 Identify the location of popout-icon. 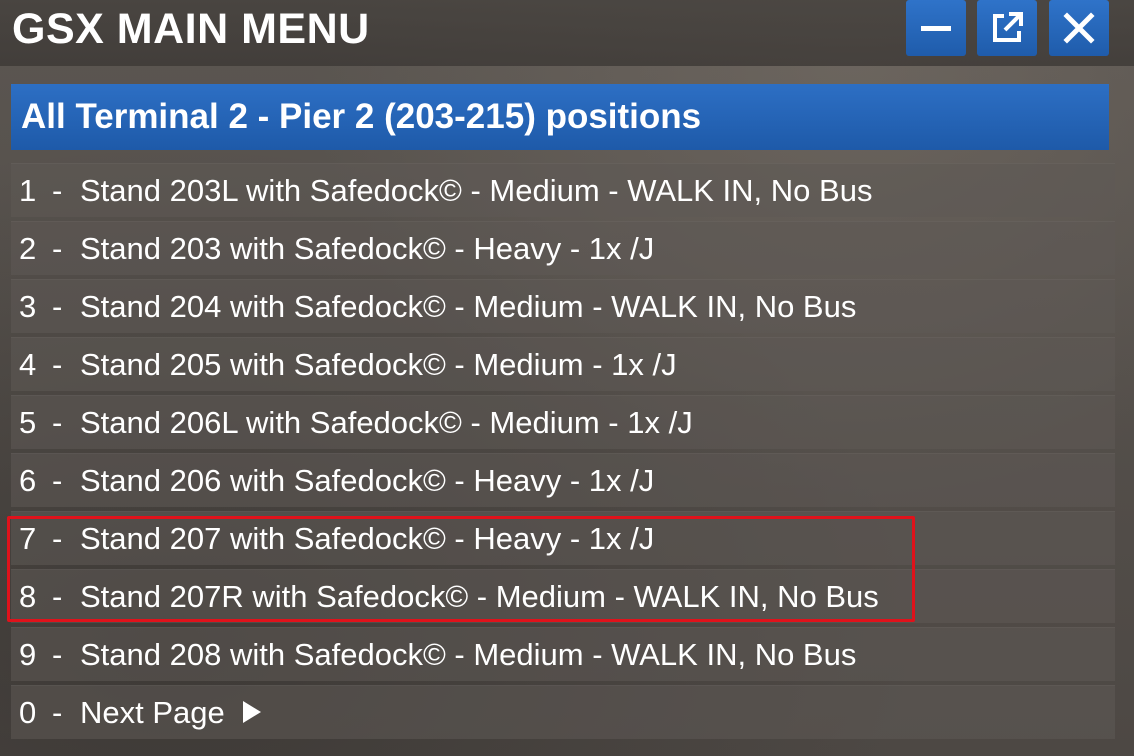
(1008, 27).